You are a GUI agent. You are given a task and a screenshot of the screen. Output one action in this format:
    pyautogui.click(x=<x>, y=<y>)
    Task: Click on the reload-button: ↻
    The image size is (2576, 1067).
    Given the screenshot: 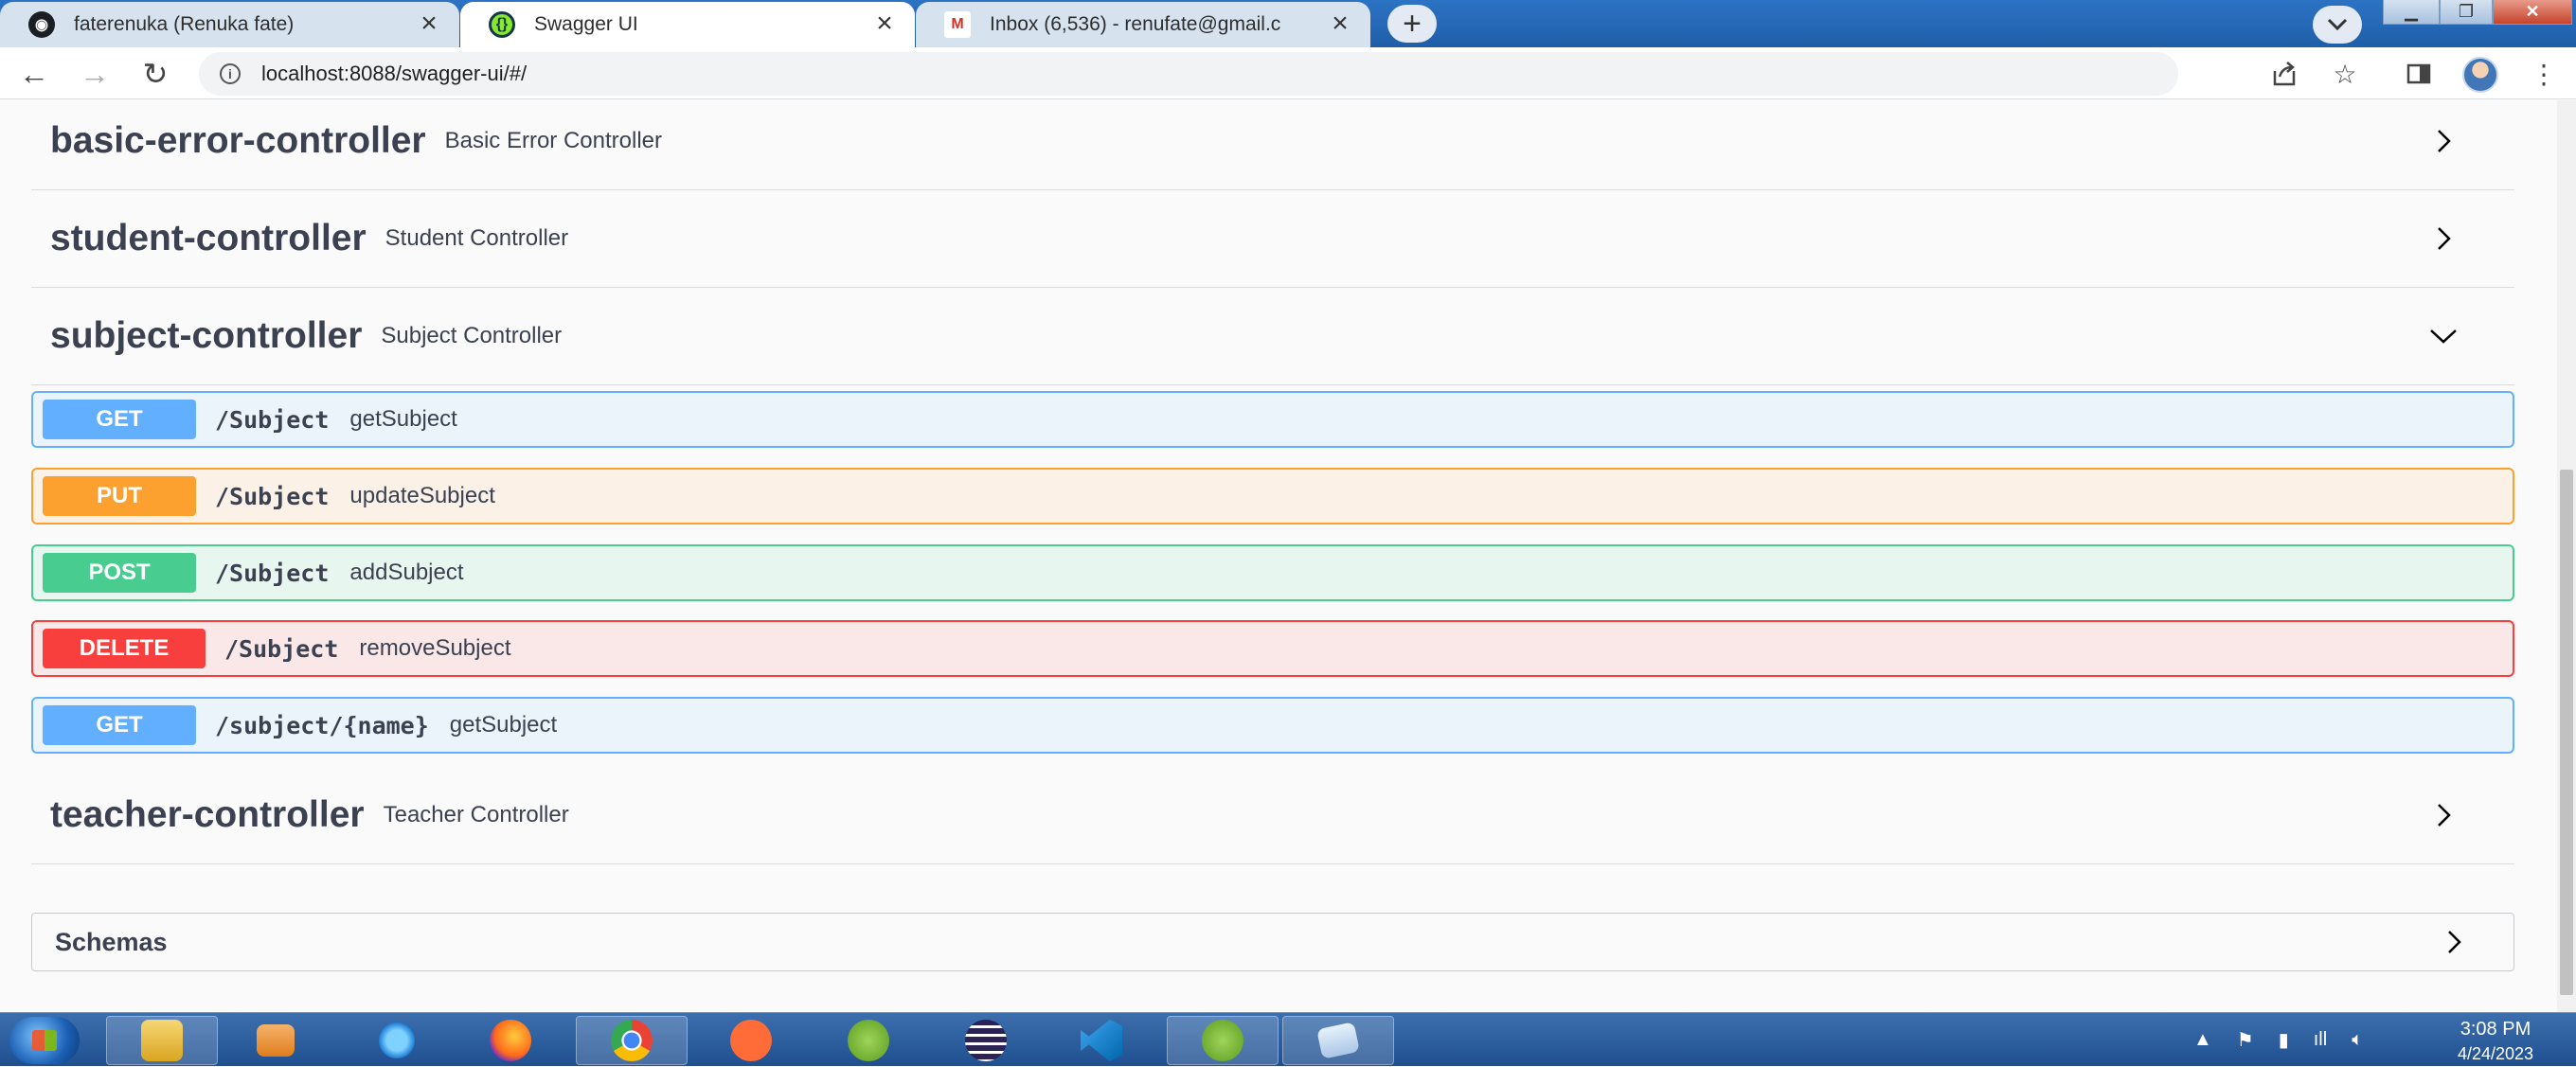 What is the action you would take?
    pyautogui.click(x=155, y=74)
    